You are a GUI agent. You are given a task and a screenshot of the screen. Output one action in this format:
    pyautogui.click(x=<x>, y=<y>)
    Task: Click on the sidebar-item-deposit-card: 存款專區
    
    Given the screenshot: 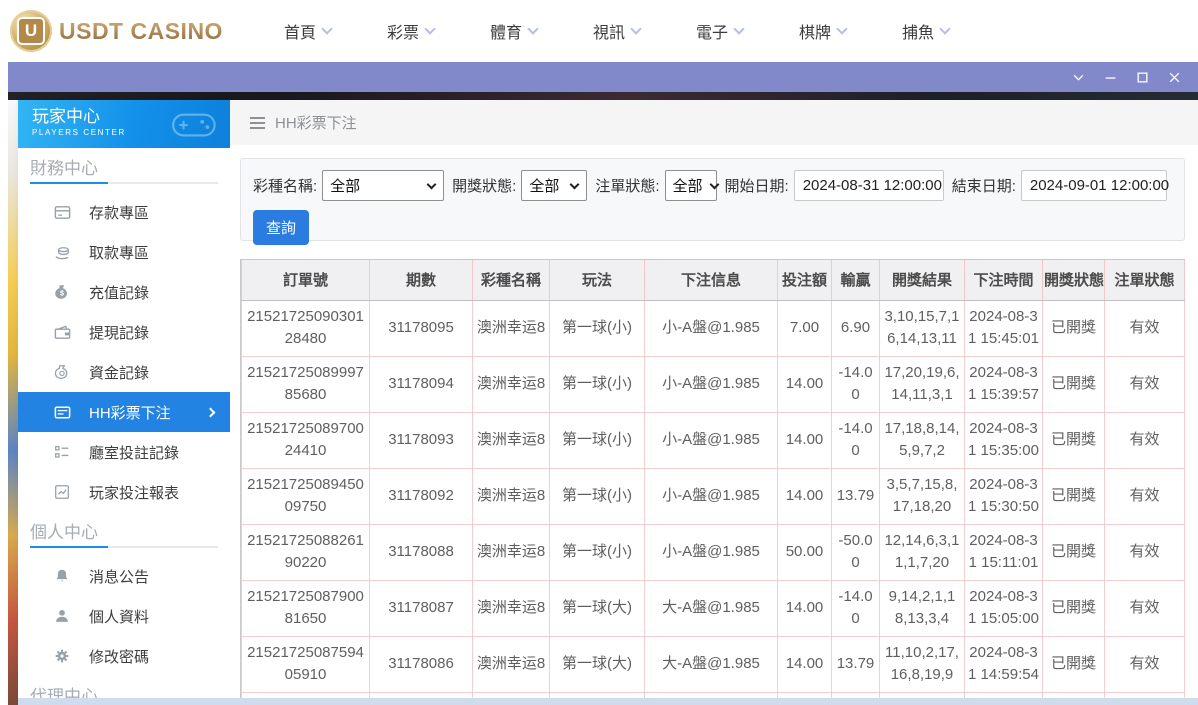 What is the action you would take?
    pyautogui.click(x=124, y=212)
    